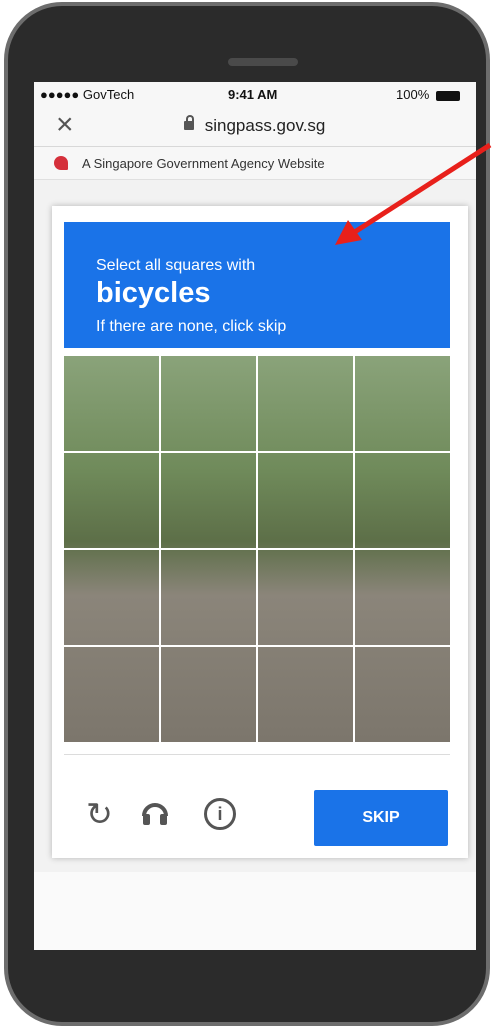 The height and width of the screenshot is (1030, 497). What do you see at coordinates (263, 62) in the screenshot?
I see `phone-speaker` at bounding box center [263, 62].